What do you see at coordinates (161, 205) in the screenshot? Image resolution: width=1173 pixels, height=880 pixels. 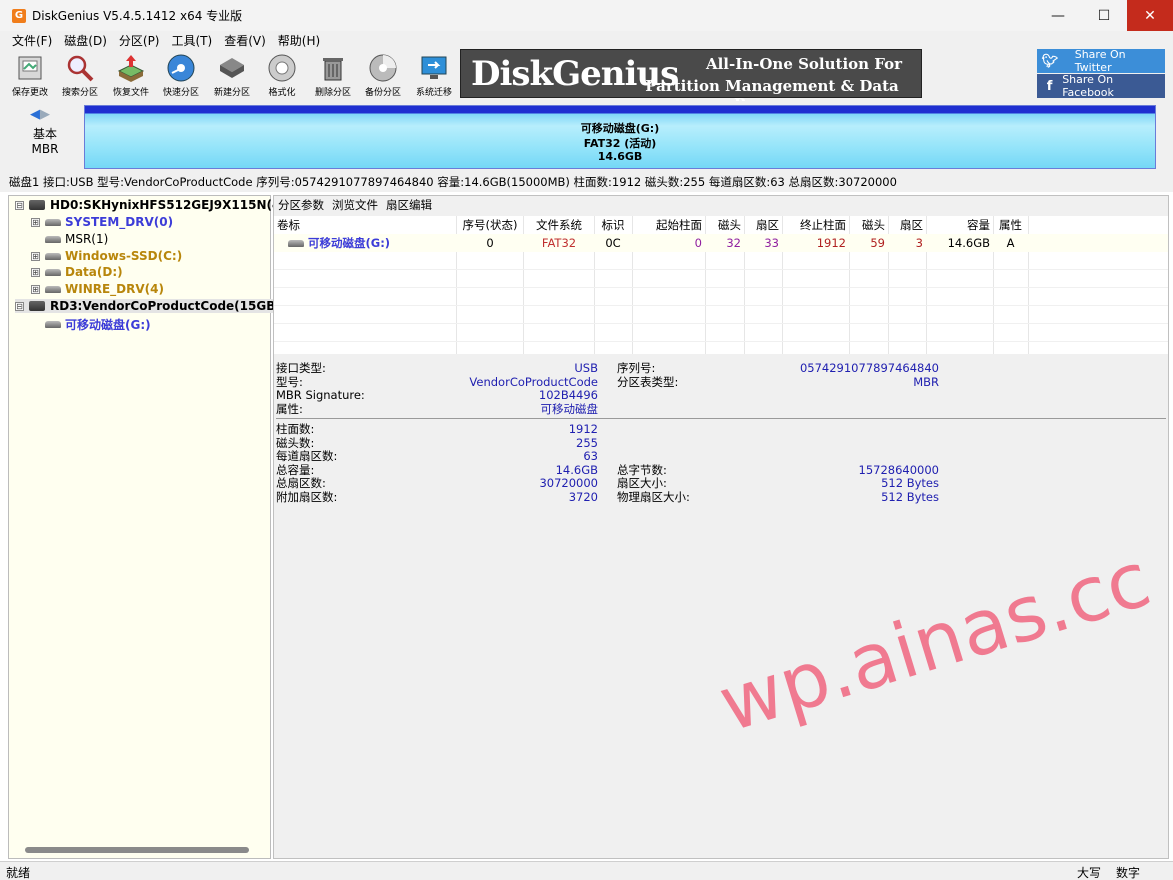 I see `tree-item-hd0: ⊟ HD0:SKHynixHFS512GEJ9X115N(477G` at bounding box center [161, 205].